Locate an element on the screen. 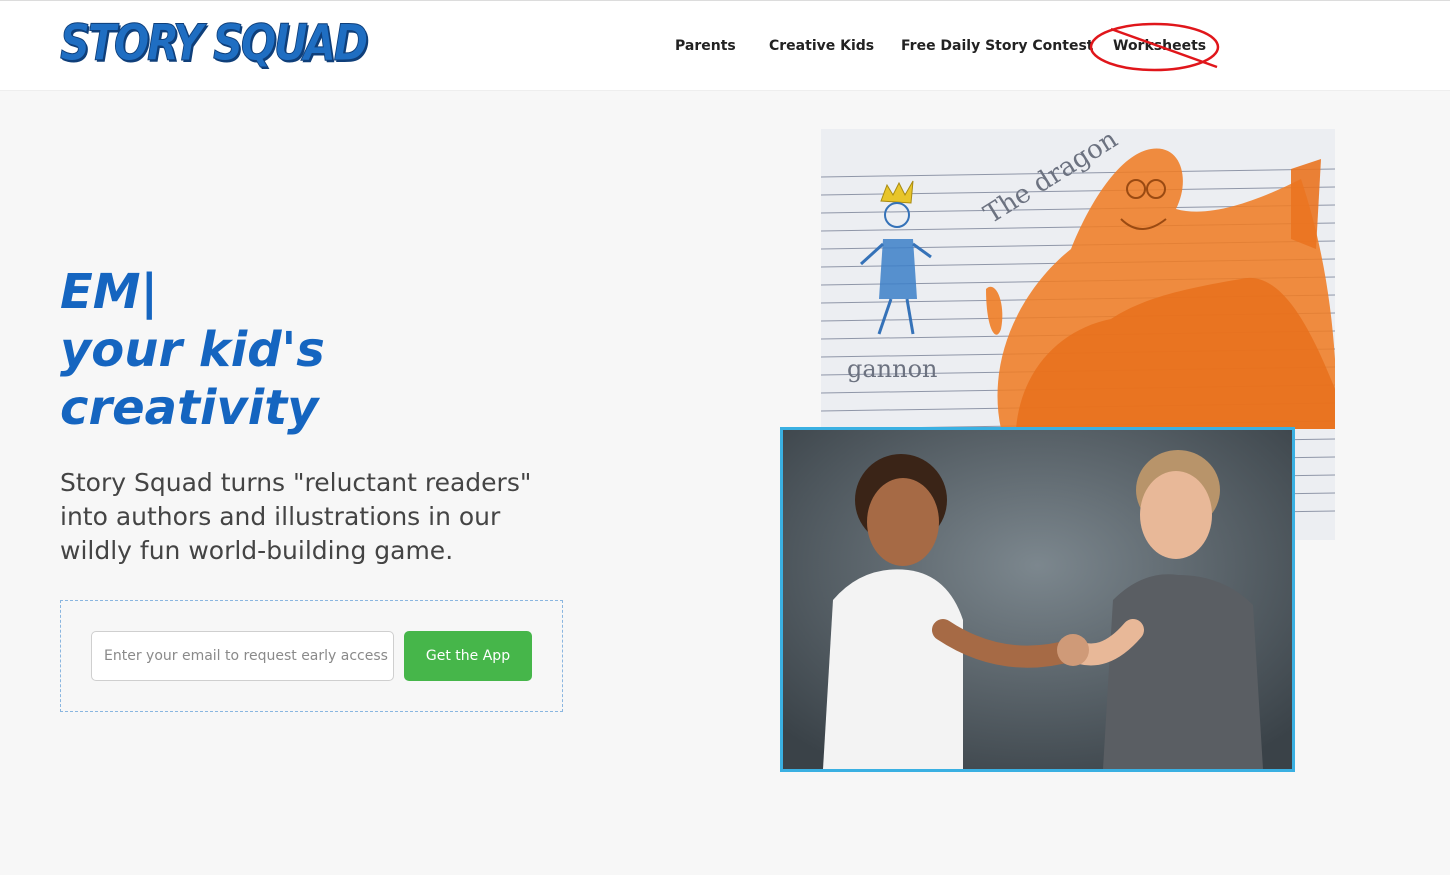  early-access-form: Get the App is located at coordinates (311, 656).